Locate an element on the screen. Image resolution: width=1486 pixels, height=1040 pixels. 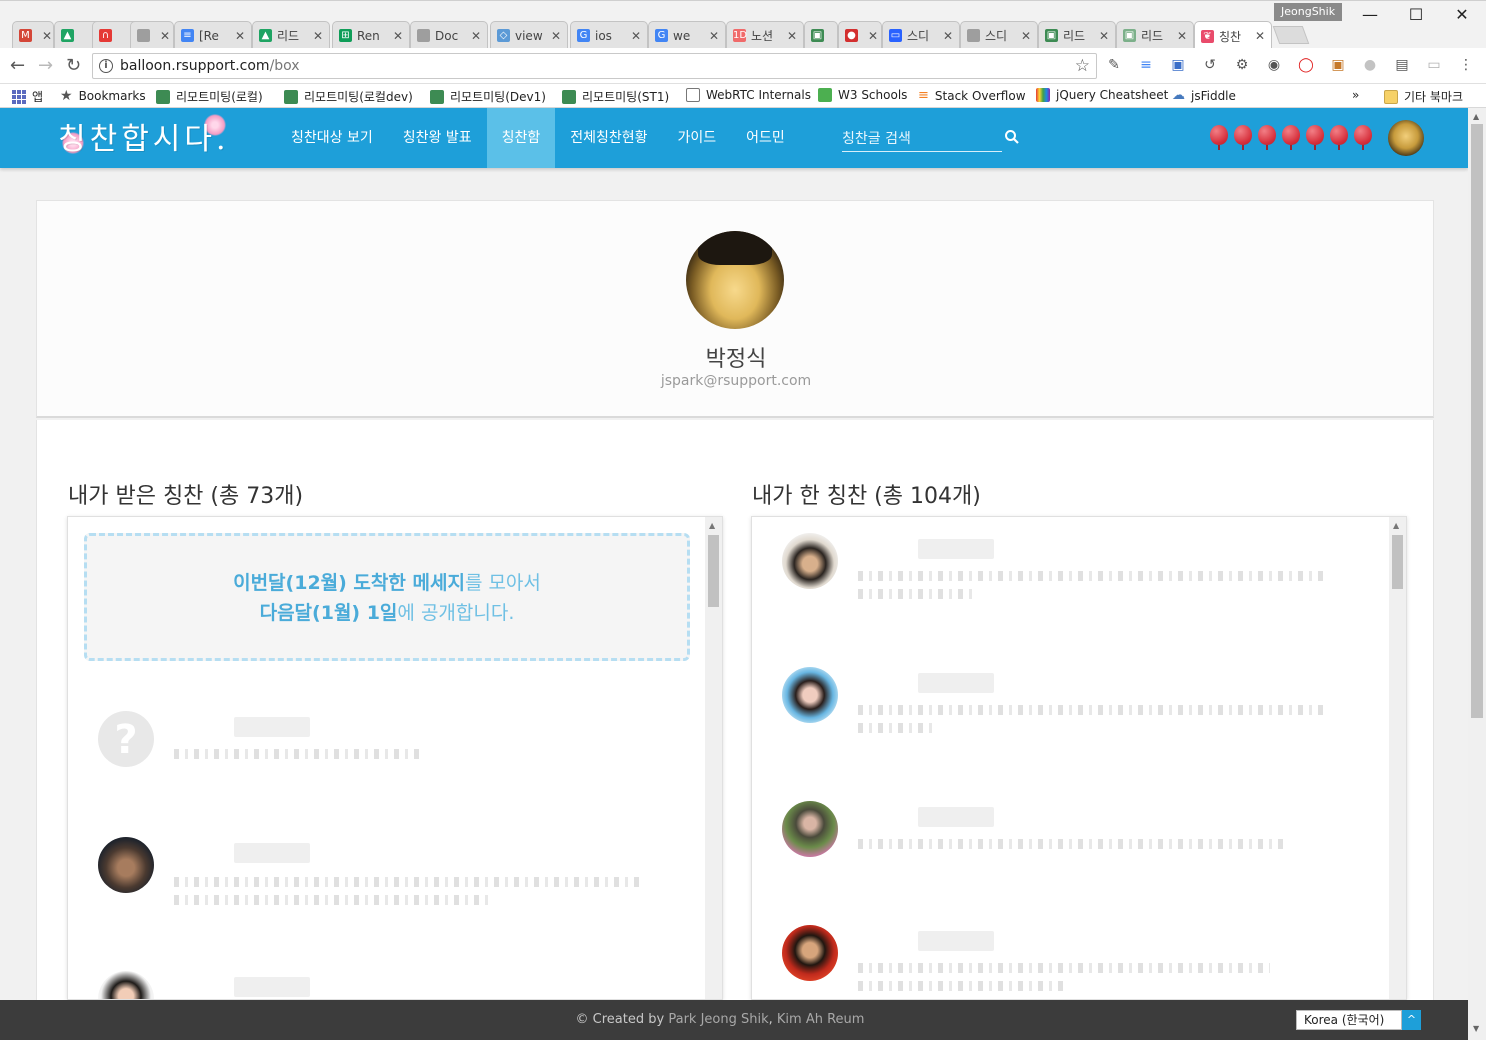
browser-tab: Doc ✕ is located at coordinates (449, 35).